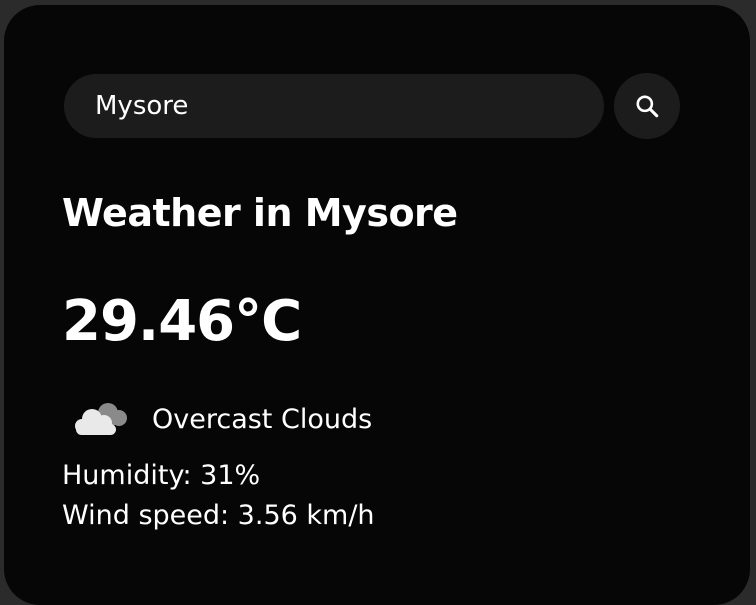  What do you see at coordinates (182, 321) in the screenshot?
I see `temperature-value: 29.46°C` at bounding box center [182, 321].